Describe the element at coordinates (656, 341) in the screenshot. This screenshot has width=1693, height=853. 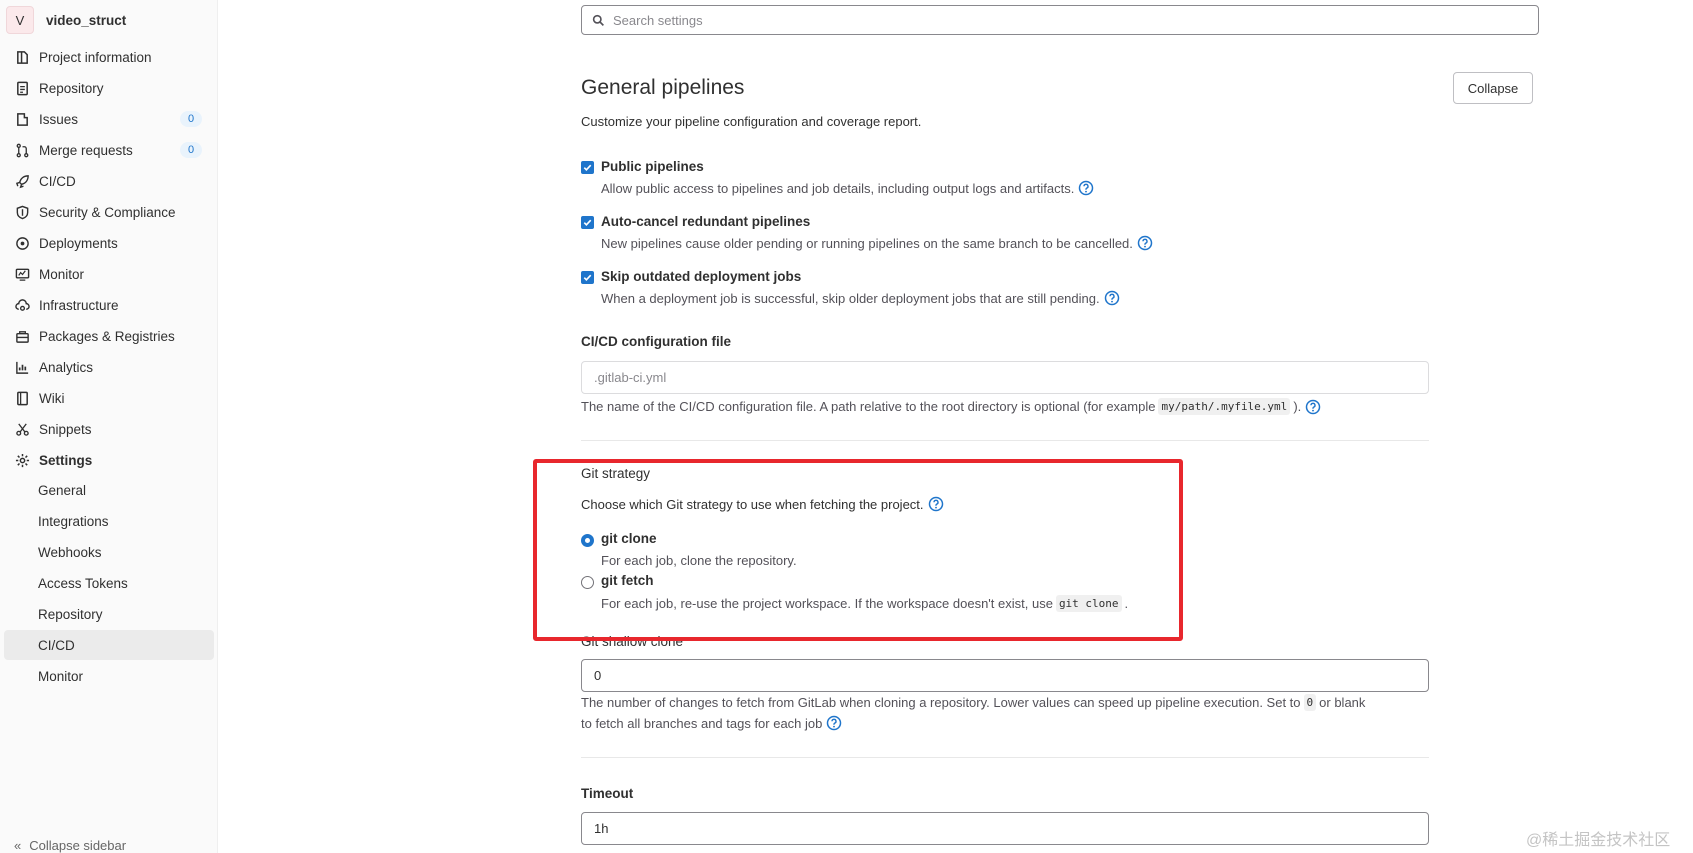
I see `ci-config-label: CI/CD configuration file` at that location.